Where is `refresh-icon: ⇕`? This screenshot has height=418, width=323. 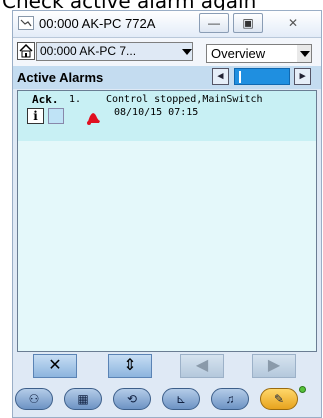 refresh-icon: ⇕ is located at coordinates (130, 365).